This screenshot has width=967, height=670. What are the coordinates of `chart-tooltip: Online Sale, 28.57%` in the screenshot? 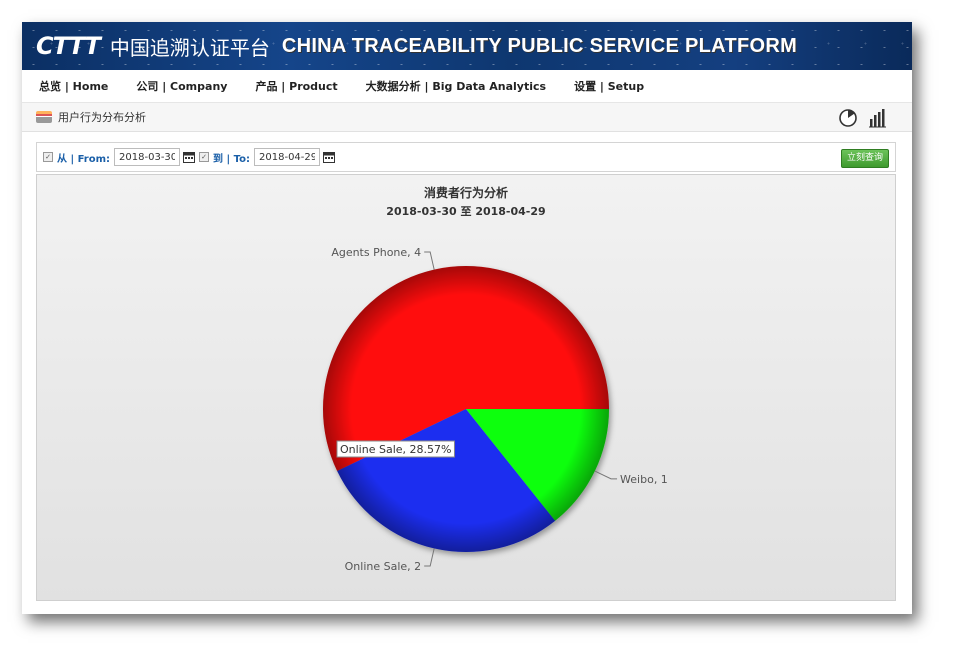 It's located at (395, 449).